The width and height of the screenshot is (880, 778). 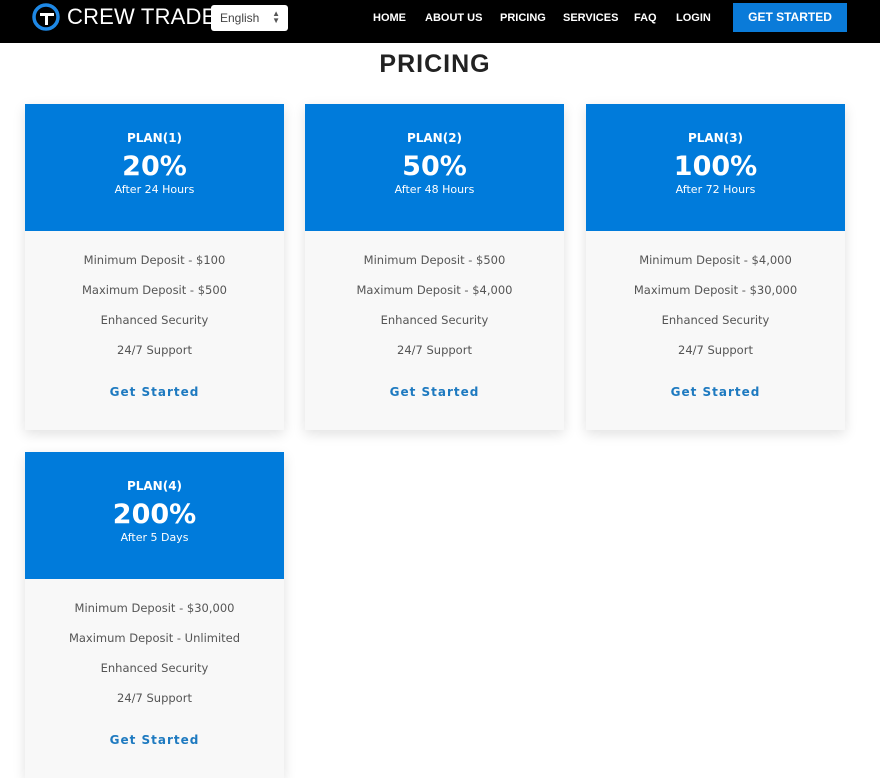 What do you see at coordinates (434, 138) in the screenshot?
I see `plan-name: PLAN(2)` at bounding box center [434, 138].